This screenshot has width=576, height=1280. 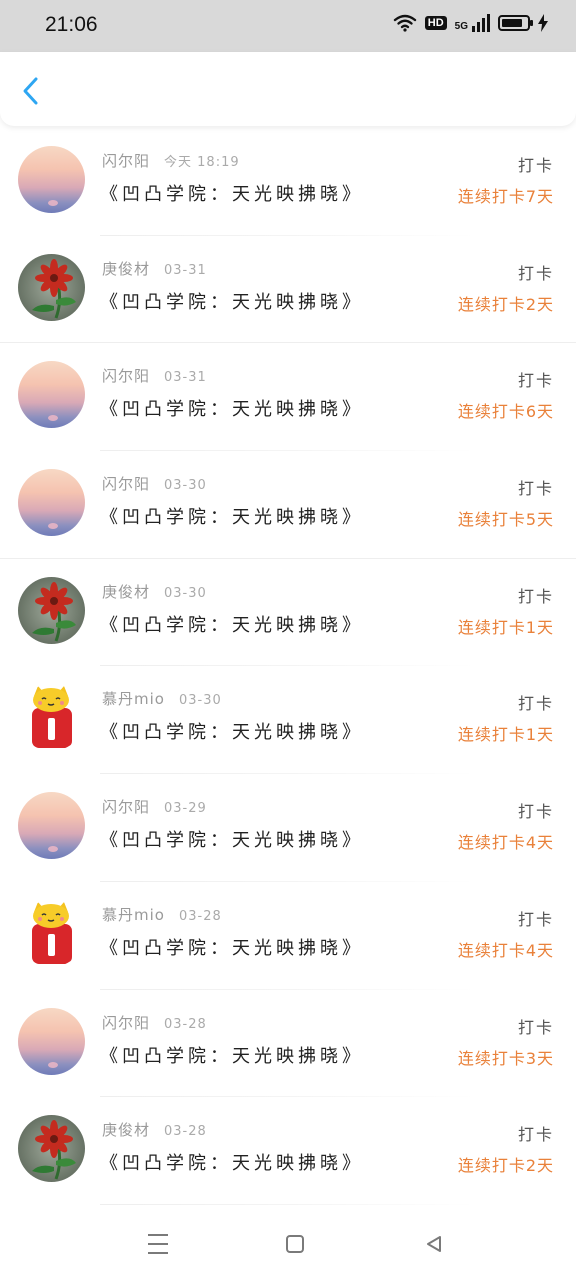 What do you see at coordinates (288, 182) in the screenshot?
I see `list-item: 闪尔阳 今天 18:19 《凹凸学院：天光映拂晓》 打卡 连续打卡7天` at bounding box center [288, 182].